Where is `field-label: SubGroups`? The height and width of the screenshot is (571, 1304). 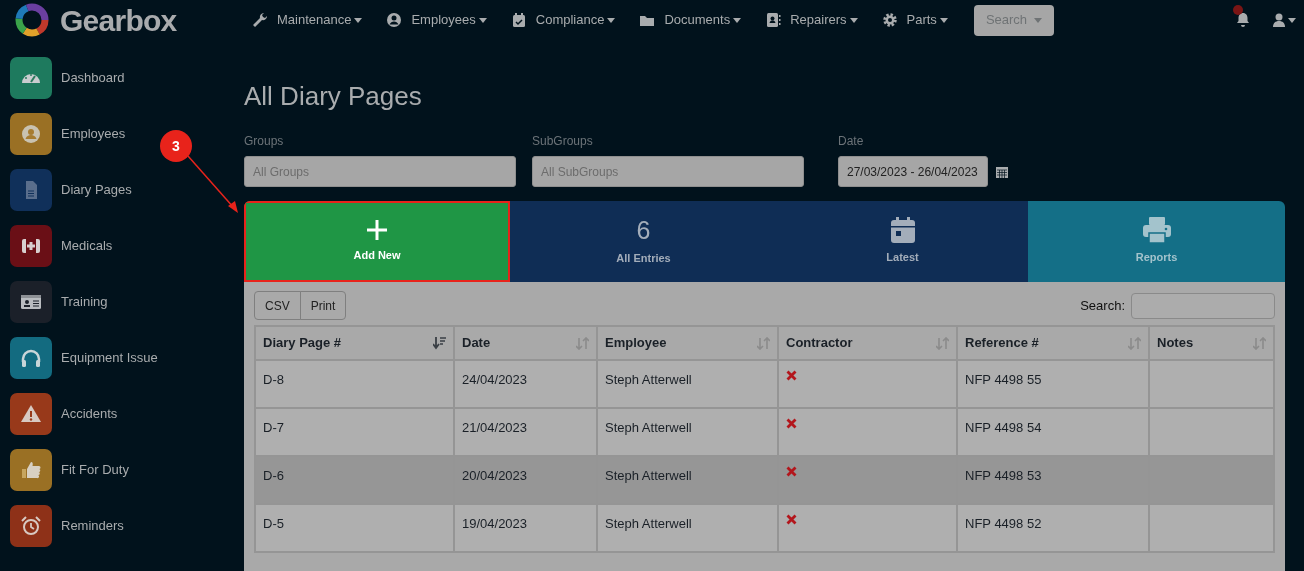 field-label: SubGroups is located at coordinates (563, 141).